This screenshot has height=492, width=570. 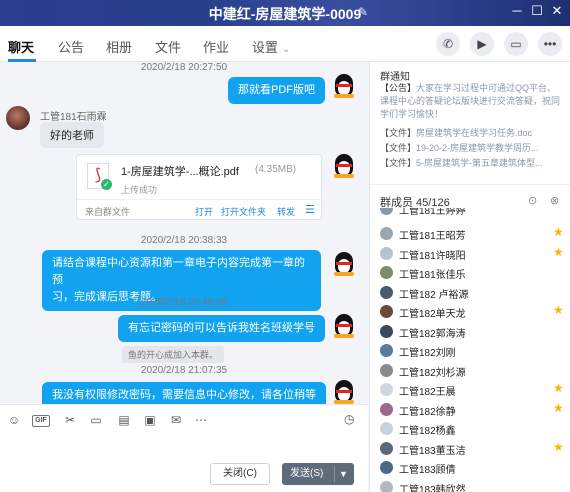 What do you see at coordinates (150, 420) in the screenshot?
I see `image-icon: ▣` at bounding box center [150, 420].